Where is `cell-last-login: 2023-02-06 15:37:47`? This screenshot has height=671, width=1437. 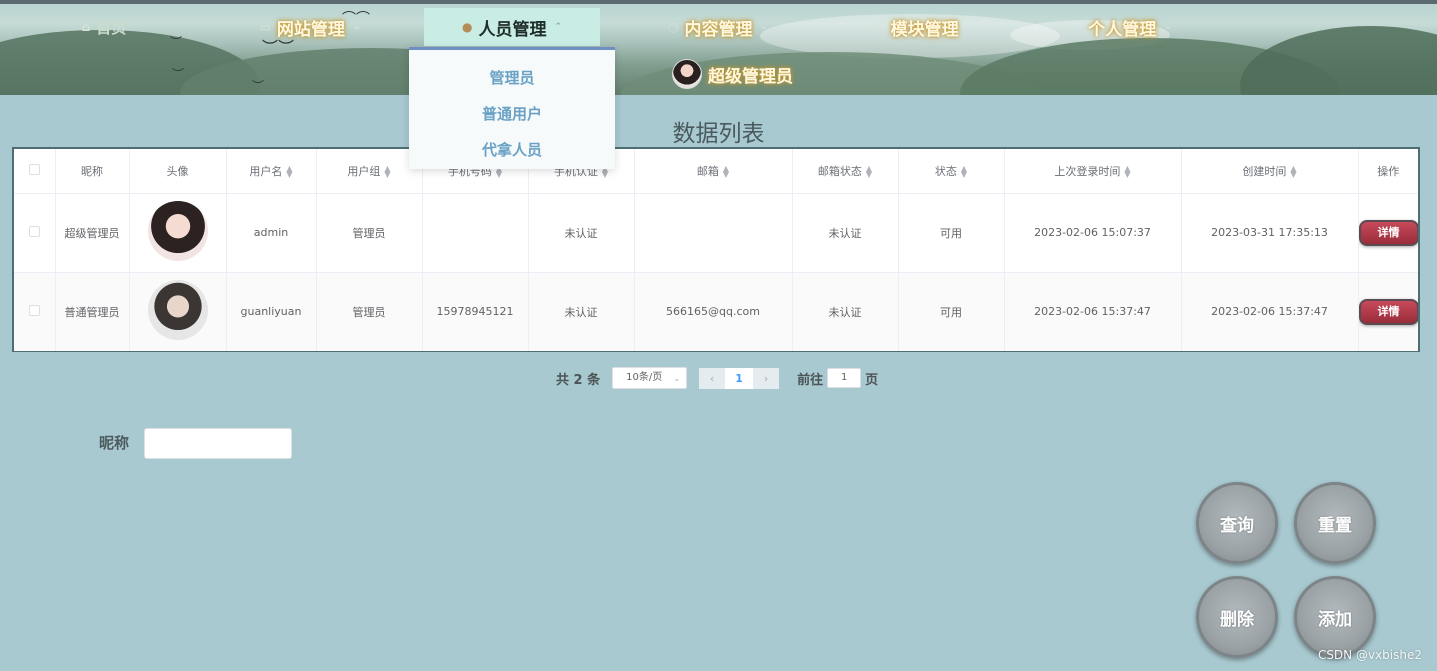 cell-last-login: 2023-02-06 15:37:47 is located at coordinates (1093, 311).